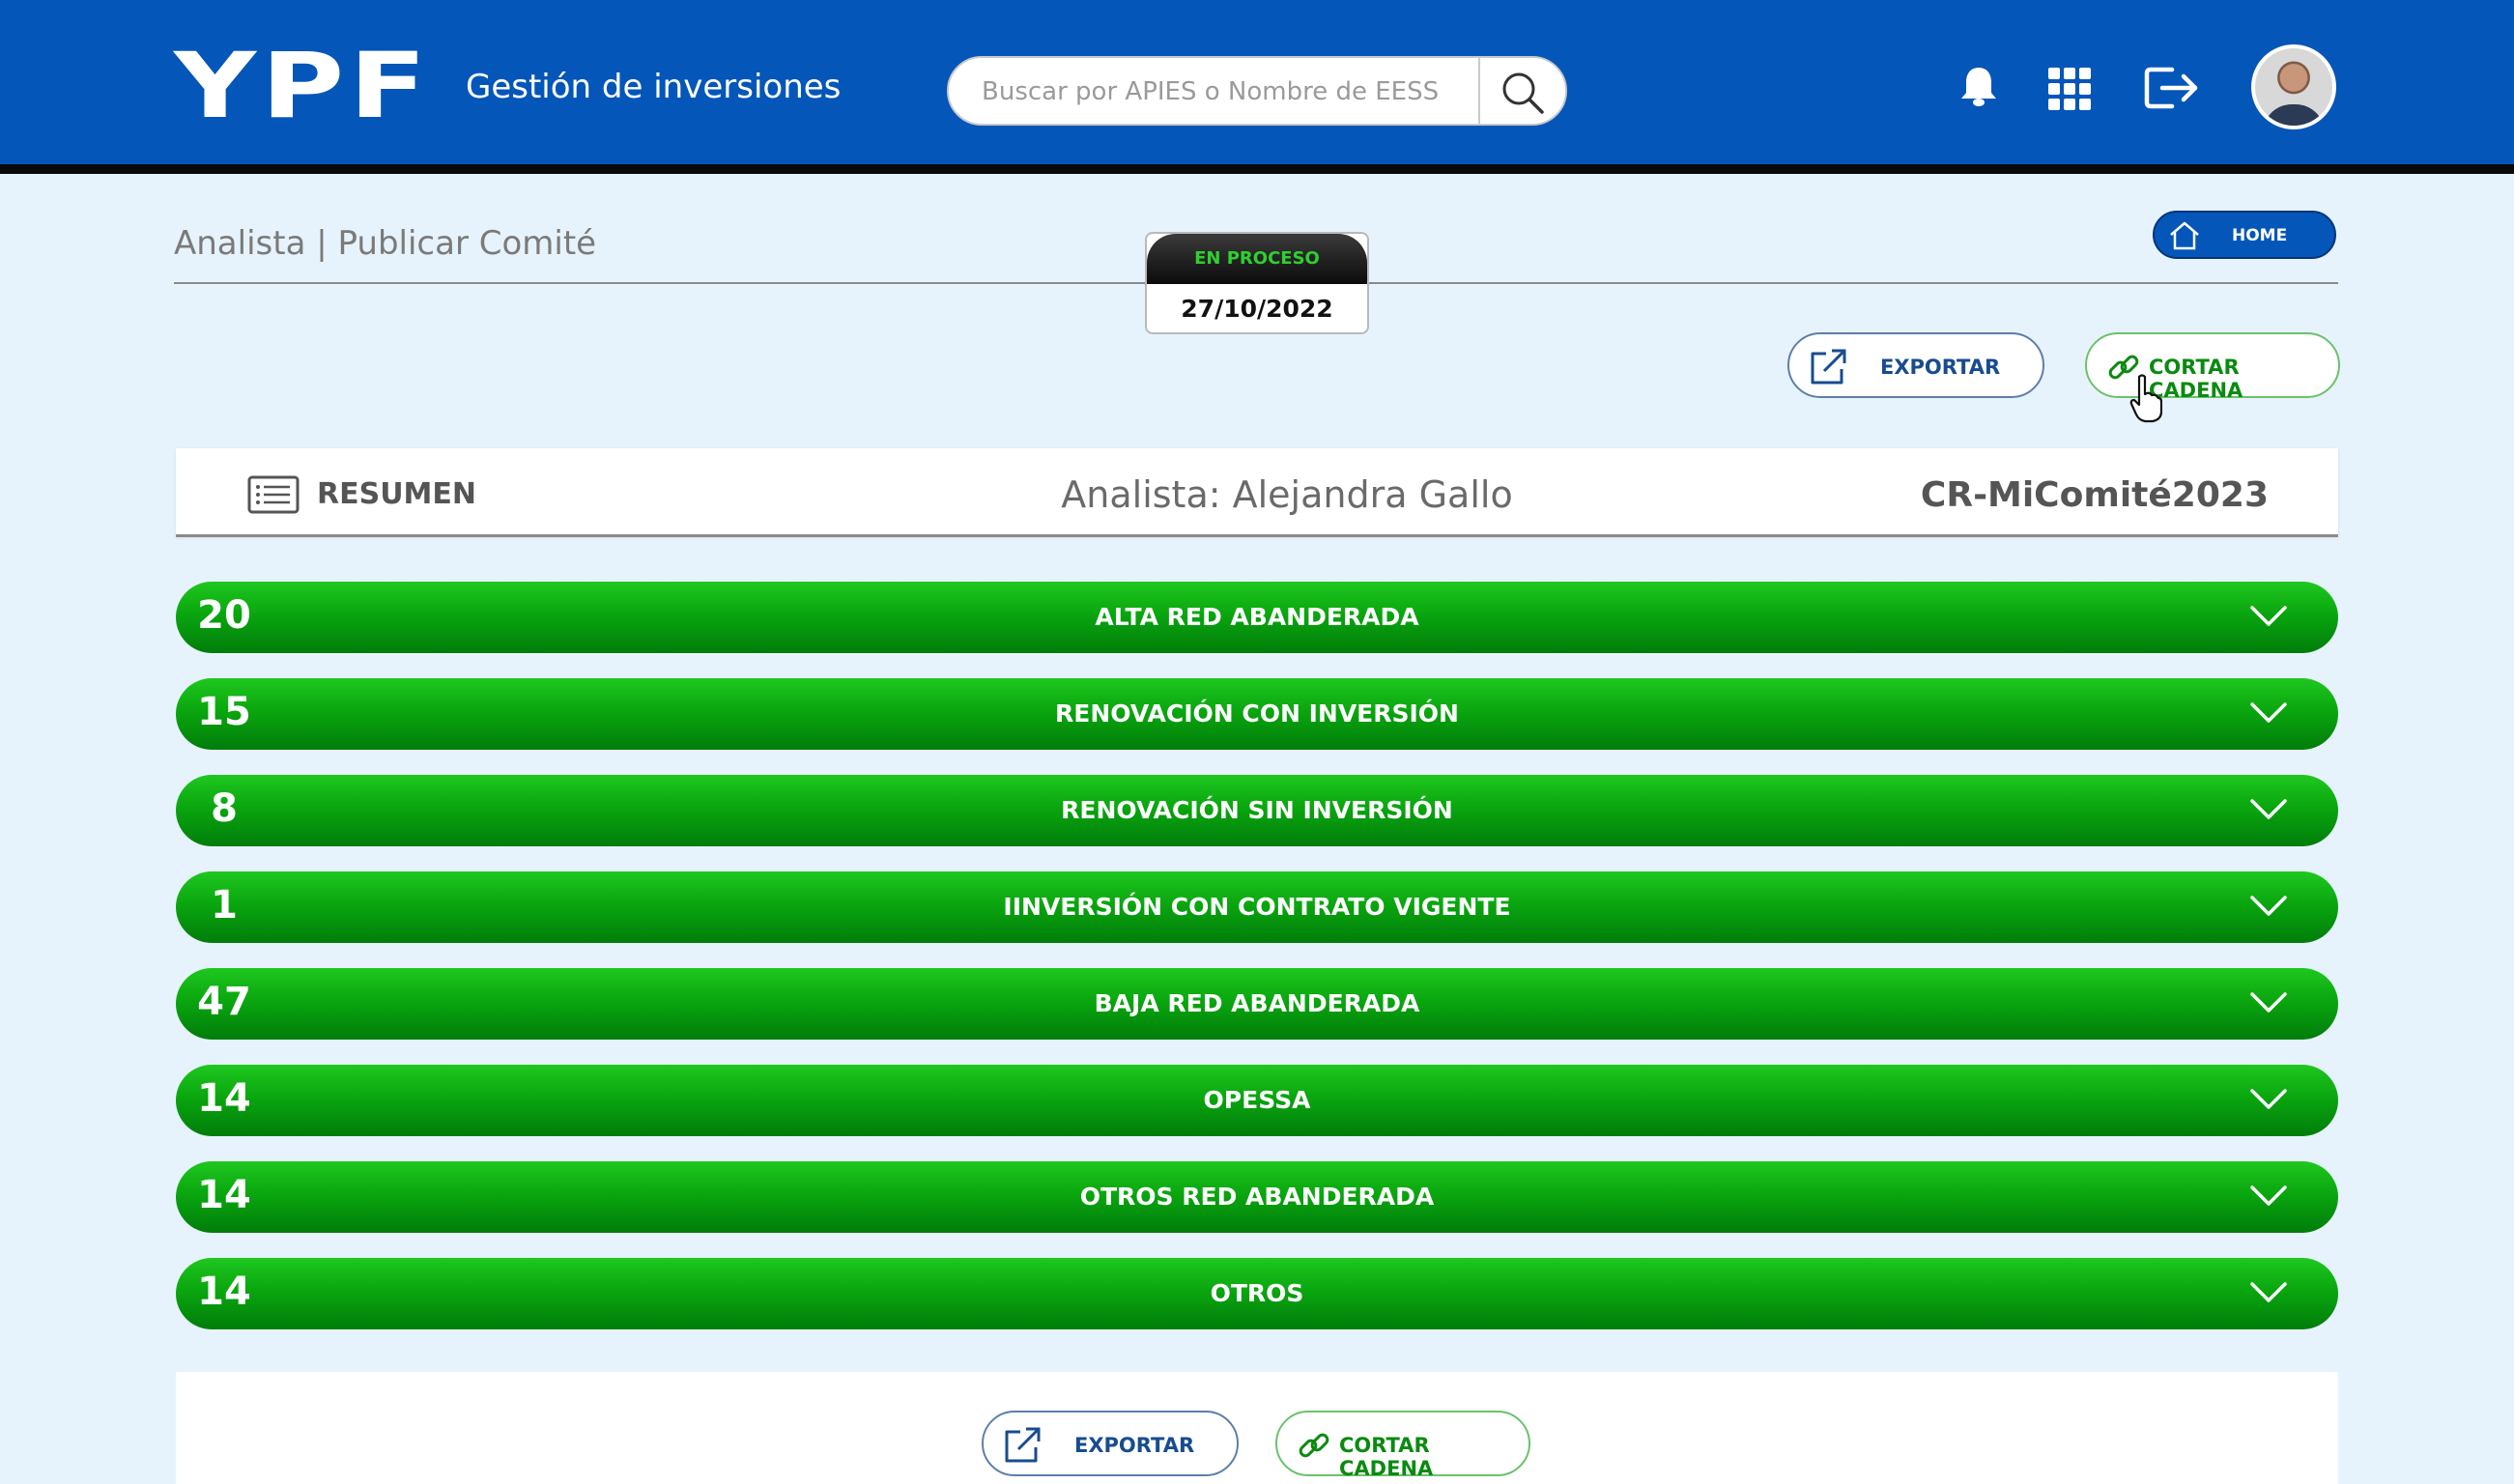 Image resolution: width=2514 pixels, height=1484 pixels. I want to click on top-header: YPF Gestión de inversiones, so click(1257, 87).